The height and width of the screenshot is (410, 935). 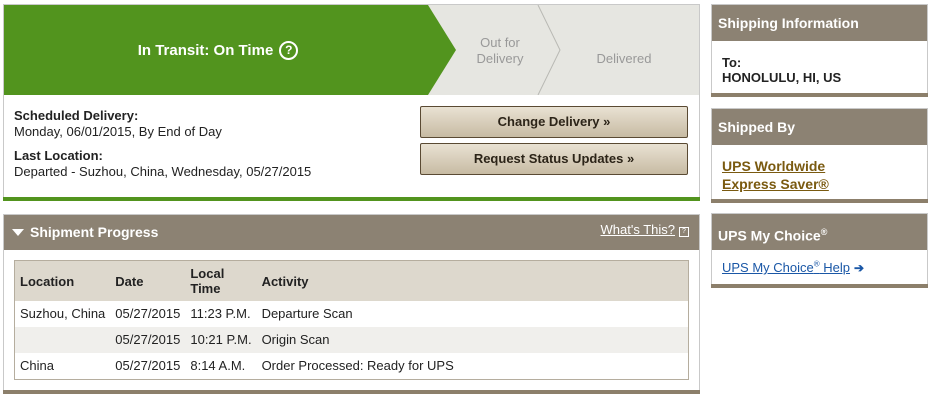 I want to click on cell-activity: Departure Scan, so click(x=307, y=313).